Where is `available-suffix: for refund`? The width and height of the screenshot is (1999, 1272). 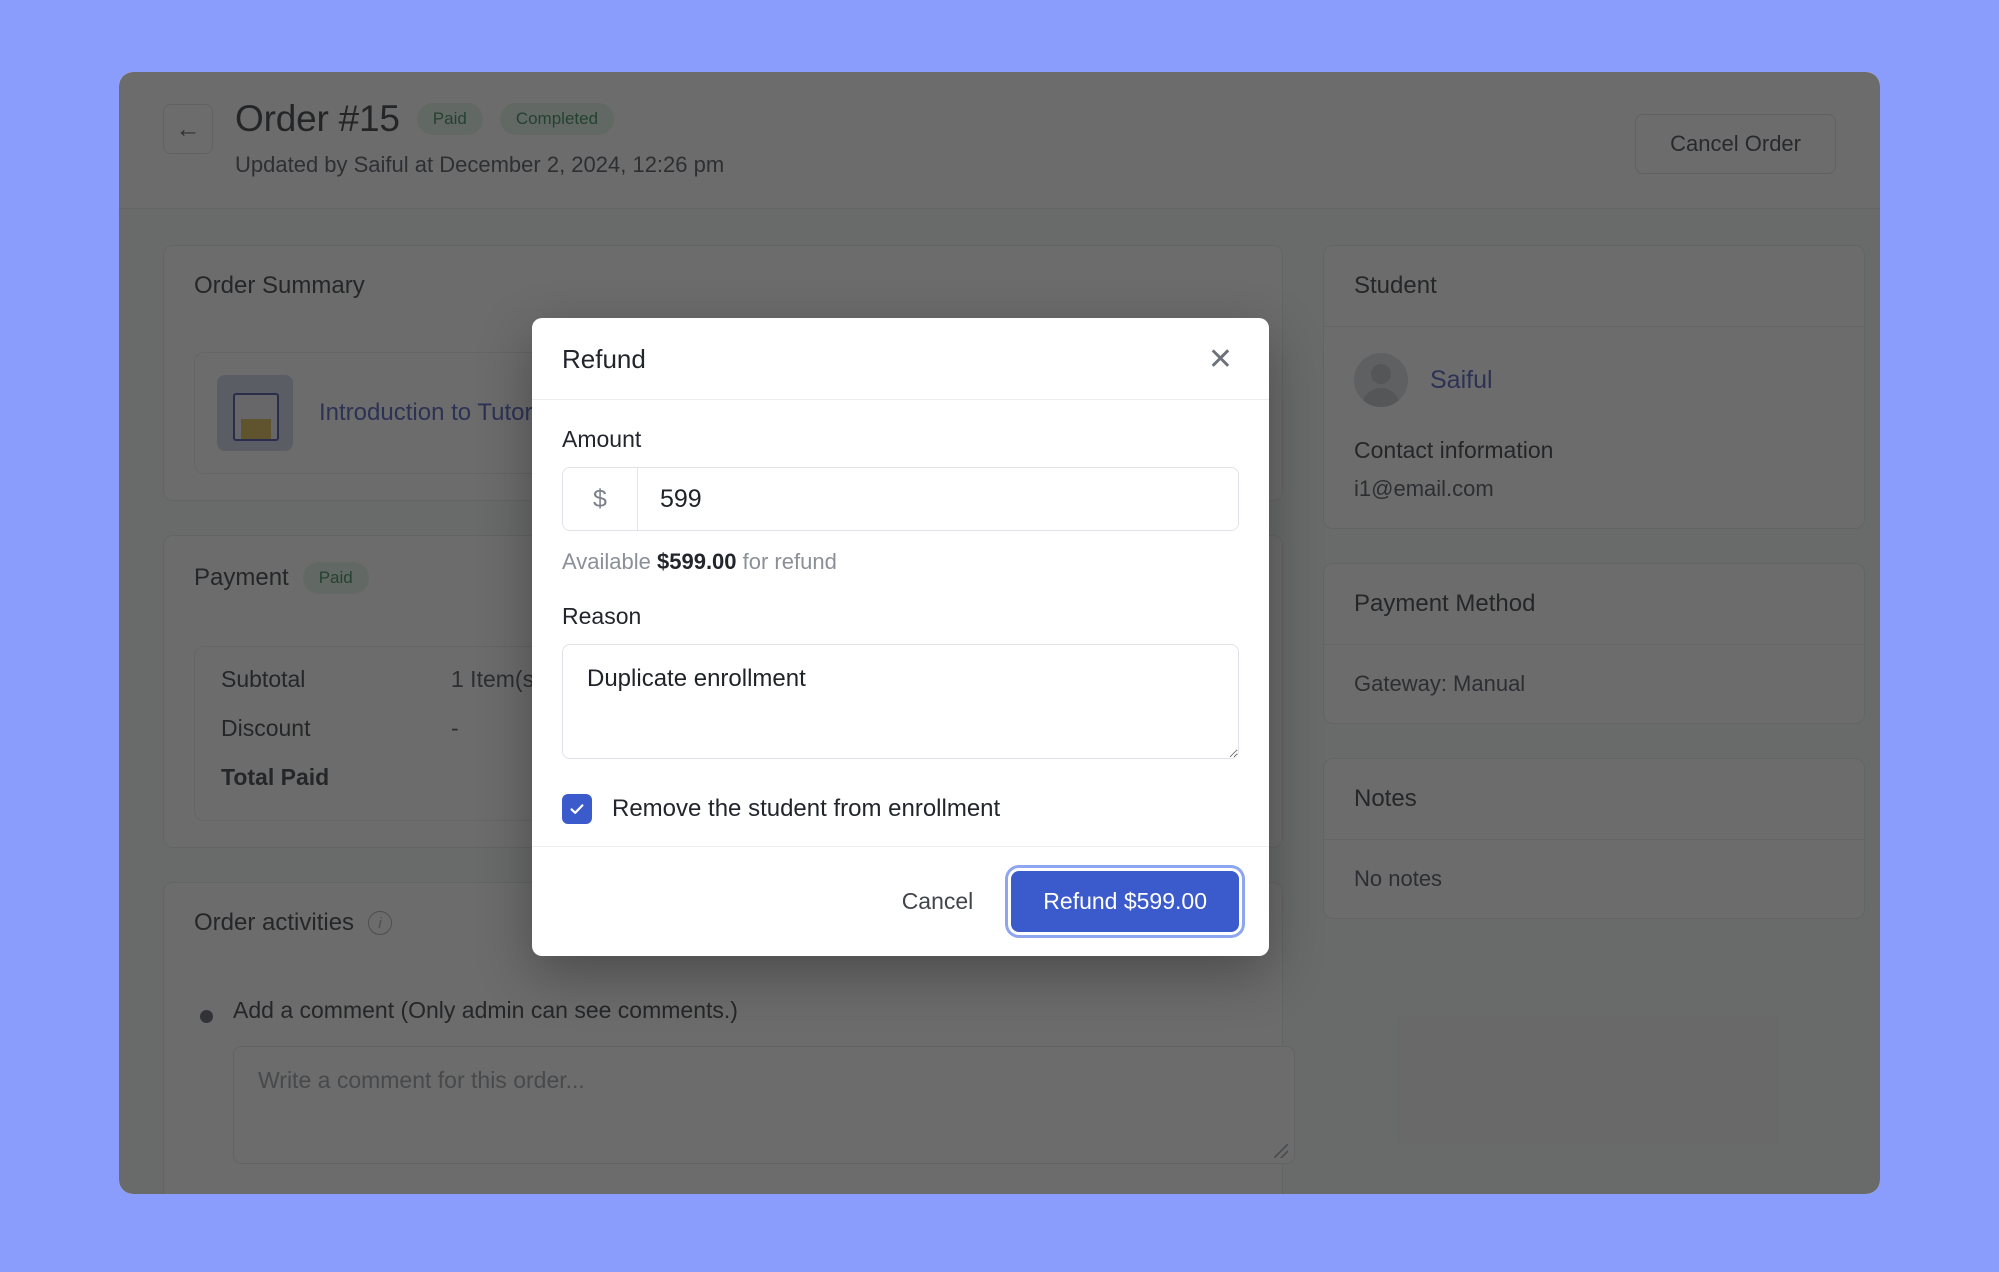 available-suffix: for refund is located at coordinates (786, 561).